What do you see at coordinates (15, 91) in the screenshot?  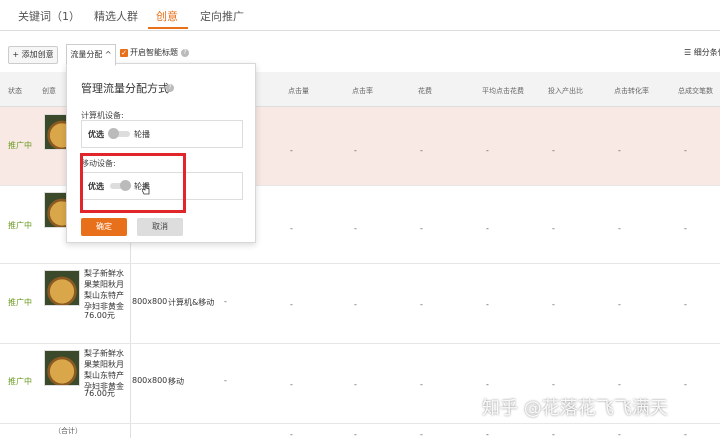 I see `header-status: 状态` at bounding box center [15, 91].